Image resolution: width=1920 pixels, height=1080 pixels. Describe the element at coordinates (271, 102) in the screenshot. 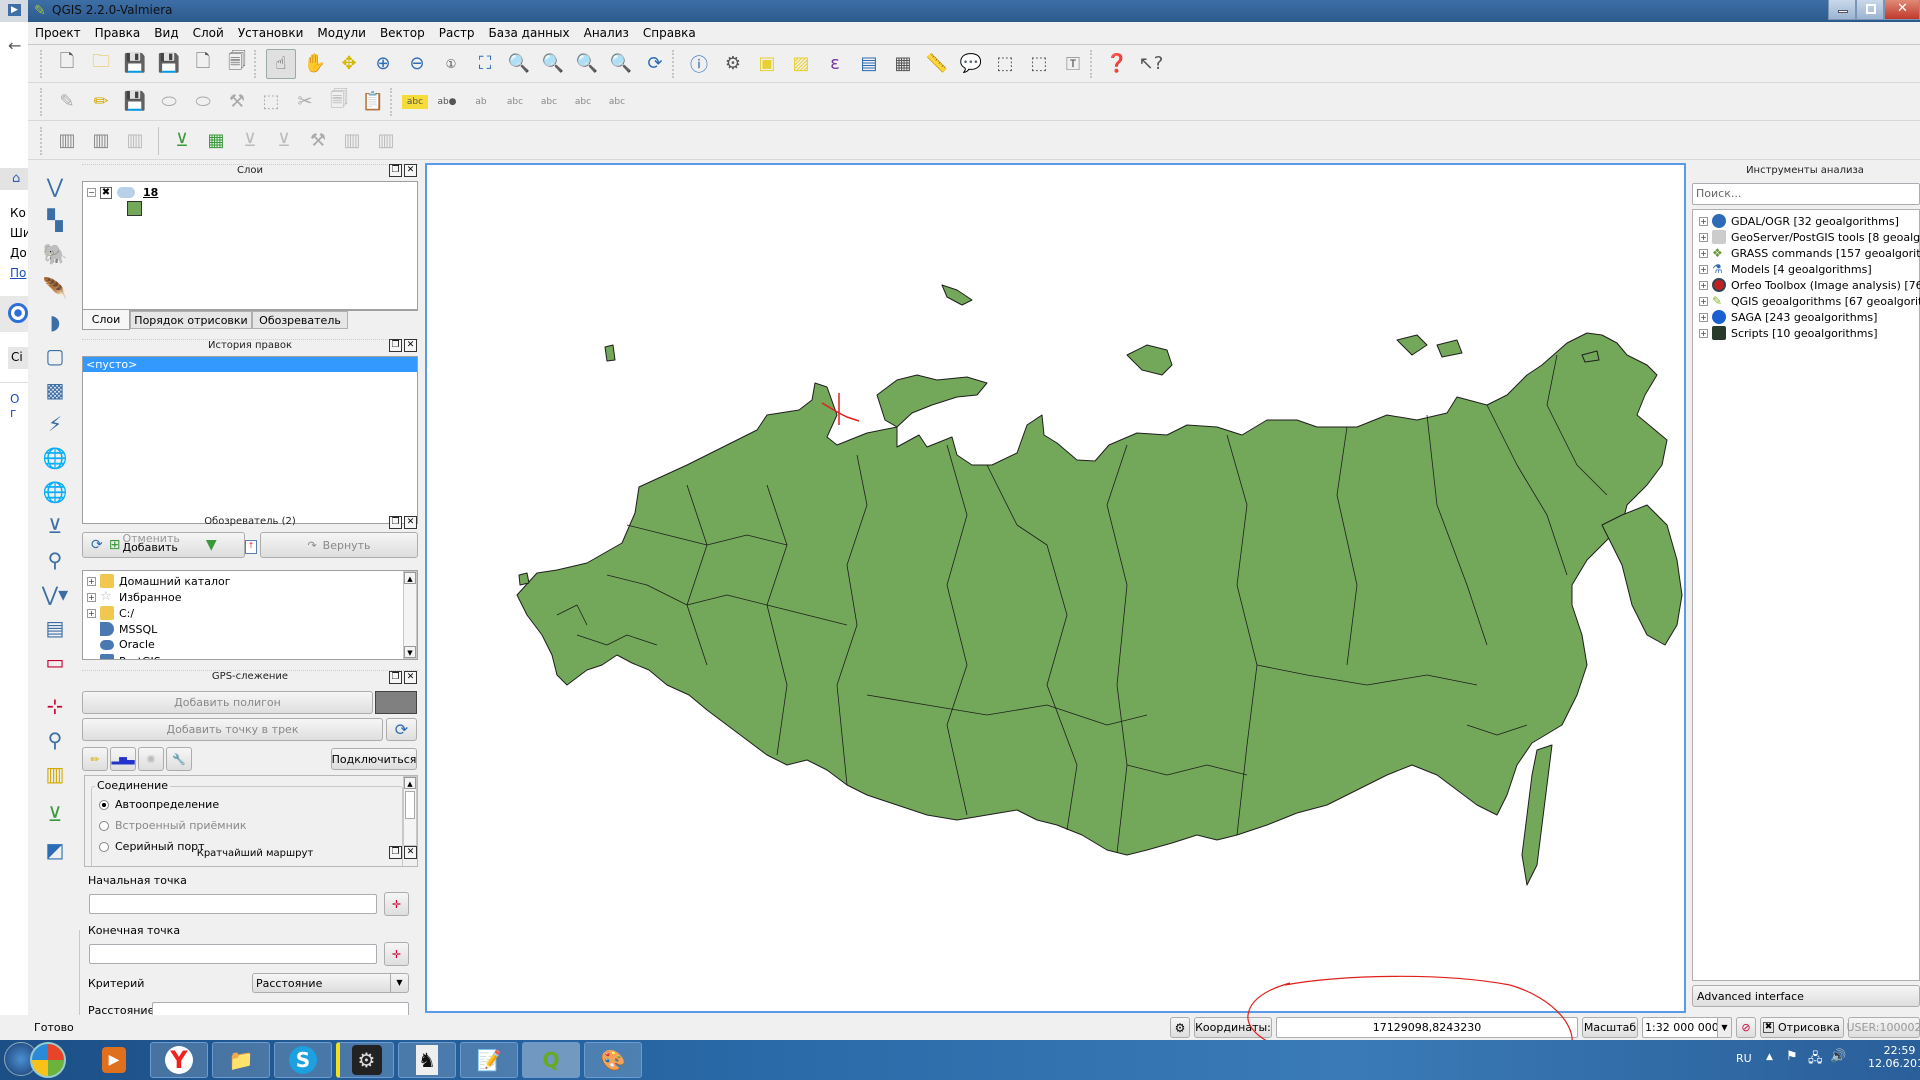

I see `delete-selected-icon: ⬚` at that location.